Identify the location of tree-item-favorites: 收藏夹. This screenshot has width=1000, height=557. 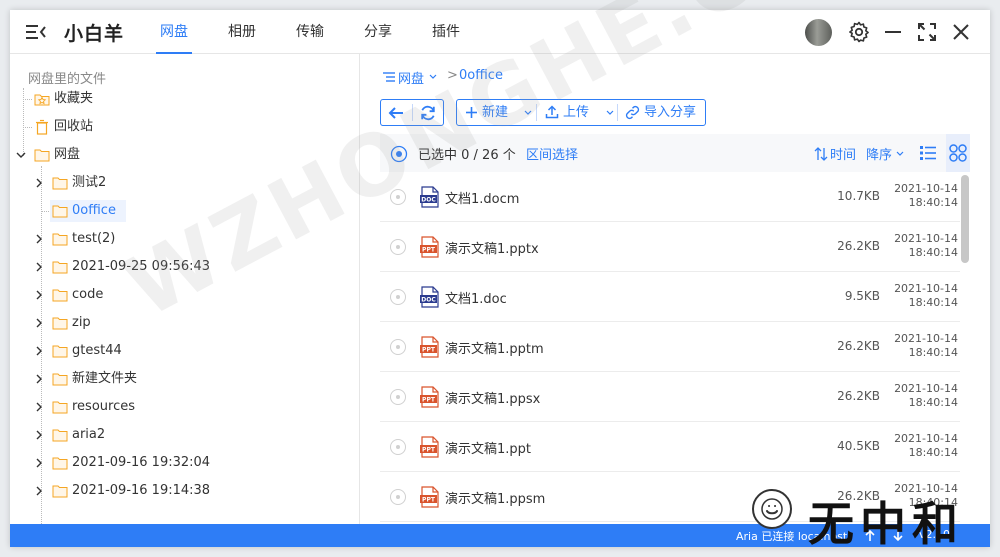
(94, 99).